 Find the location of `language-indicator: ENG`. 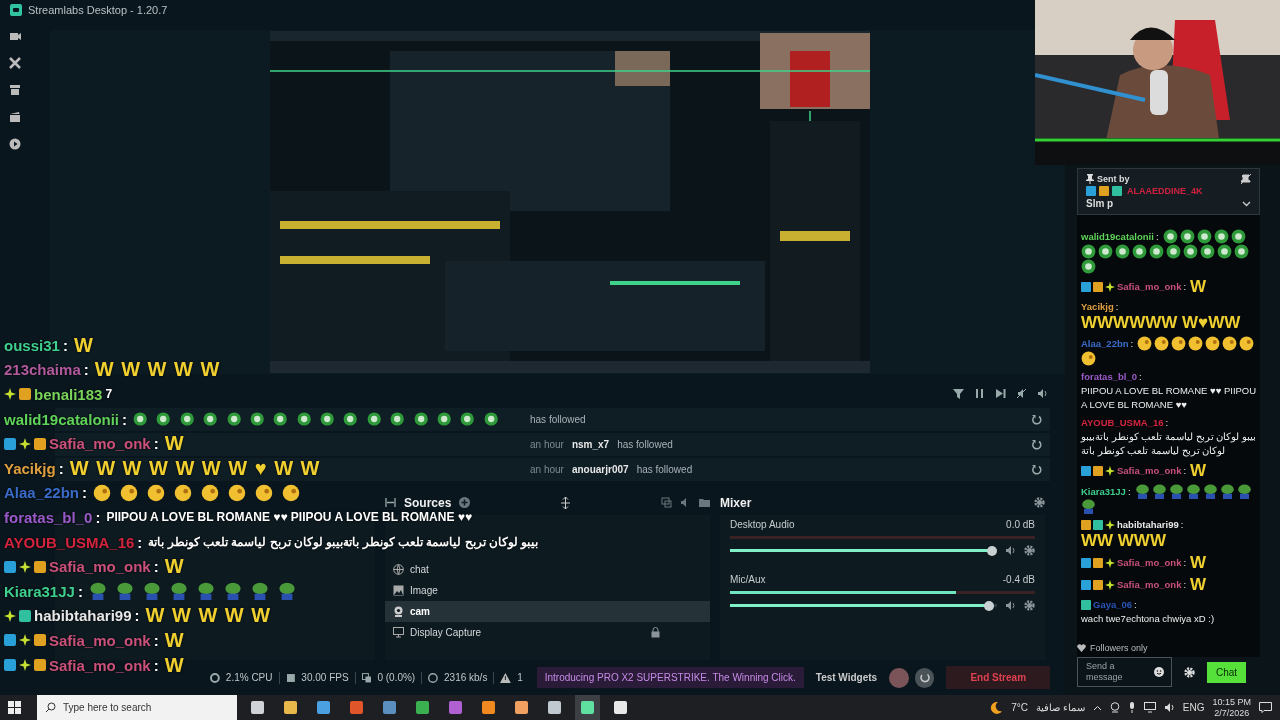

language-indicator: ENG is located at coordinates (1193, 707).